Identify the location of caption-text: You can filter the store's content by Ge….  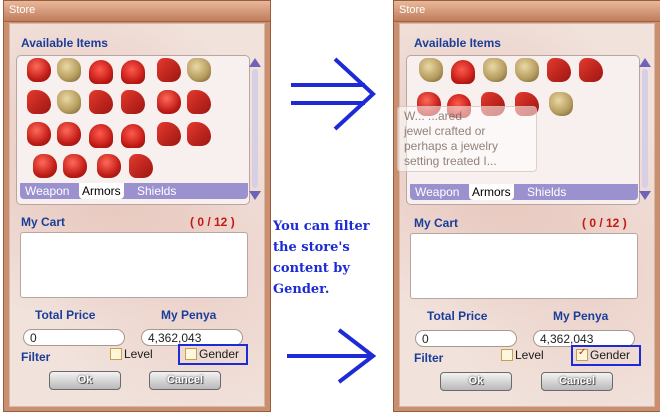
(321, 258).